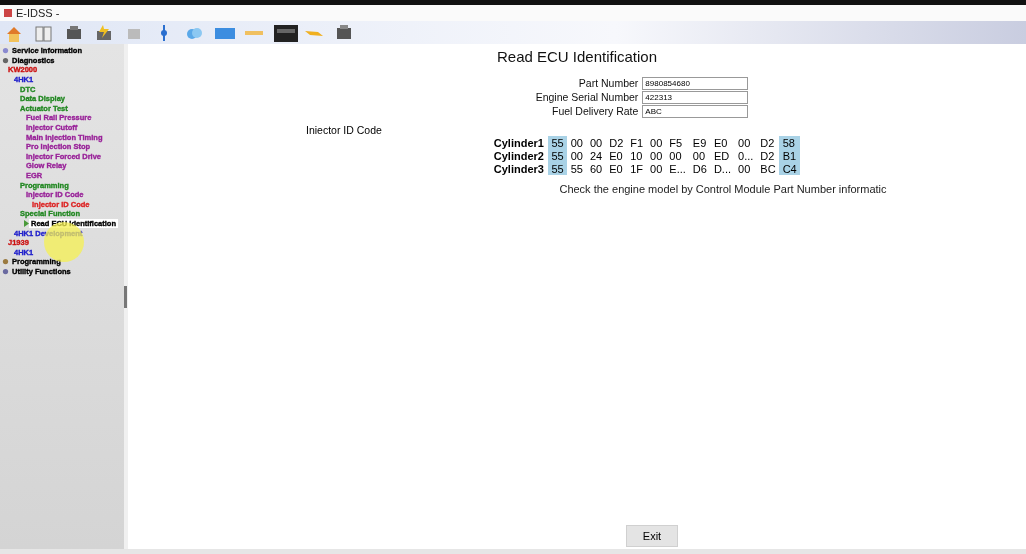  I want to click on input-field: 422313, so click(695, 97).